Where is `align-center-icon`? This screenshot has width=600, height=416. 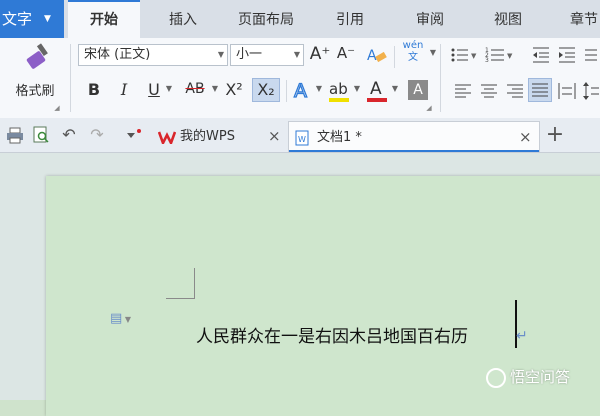
align-center-icon is located at coordinates (489, 91).